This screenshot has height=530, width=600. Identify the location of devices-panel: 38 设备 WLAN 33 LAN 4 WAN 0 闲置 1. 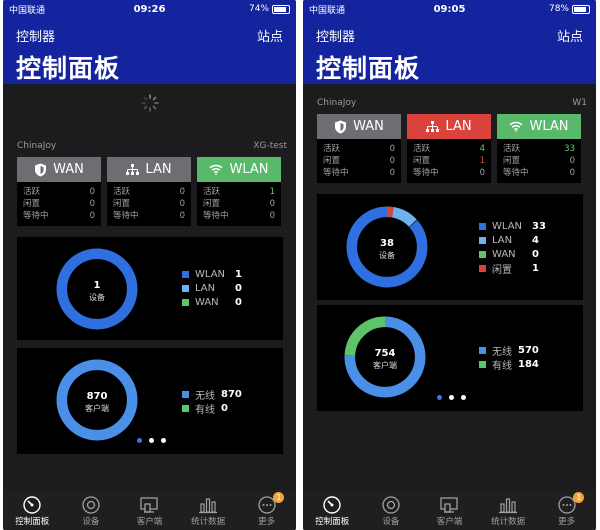
(450, 247).